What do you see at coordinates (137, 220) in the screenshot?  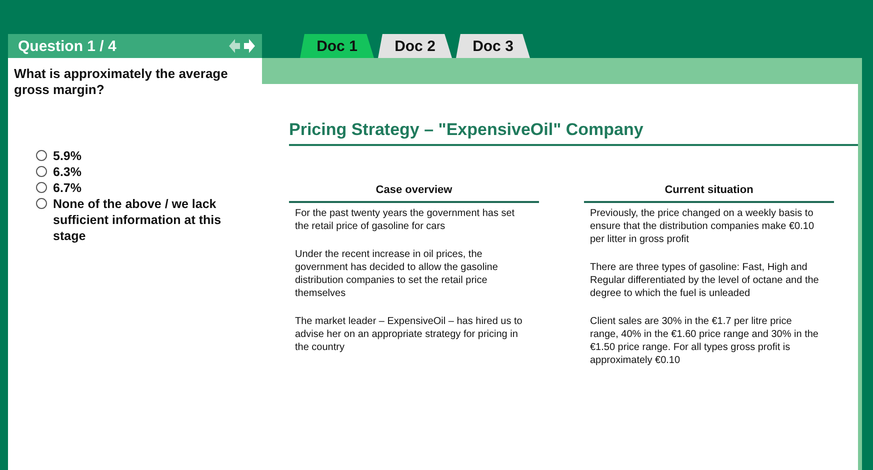 I see `option-label: None of the above / we lack sufficient information at this stage` at bounding box center [137, 220].